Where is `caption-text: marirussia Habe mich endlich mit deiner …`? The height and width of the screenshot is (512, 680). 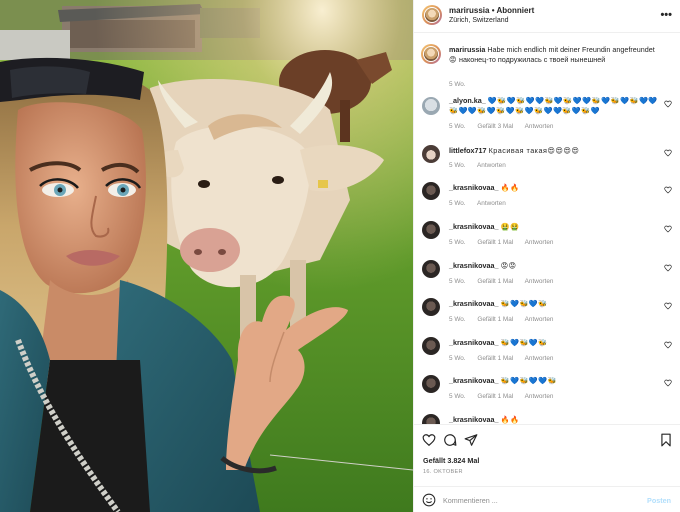
caption-text: marirussia Habe mich endlich mit deiner … is located at coordinates (556, 55).